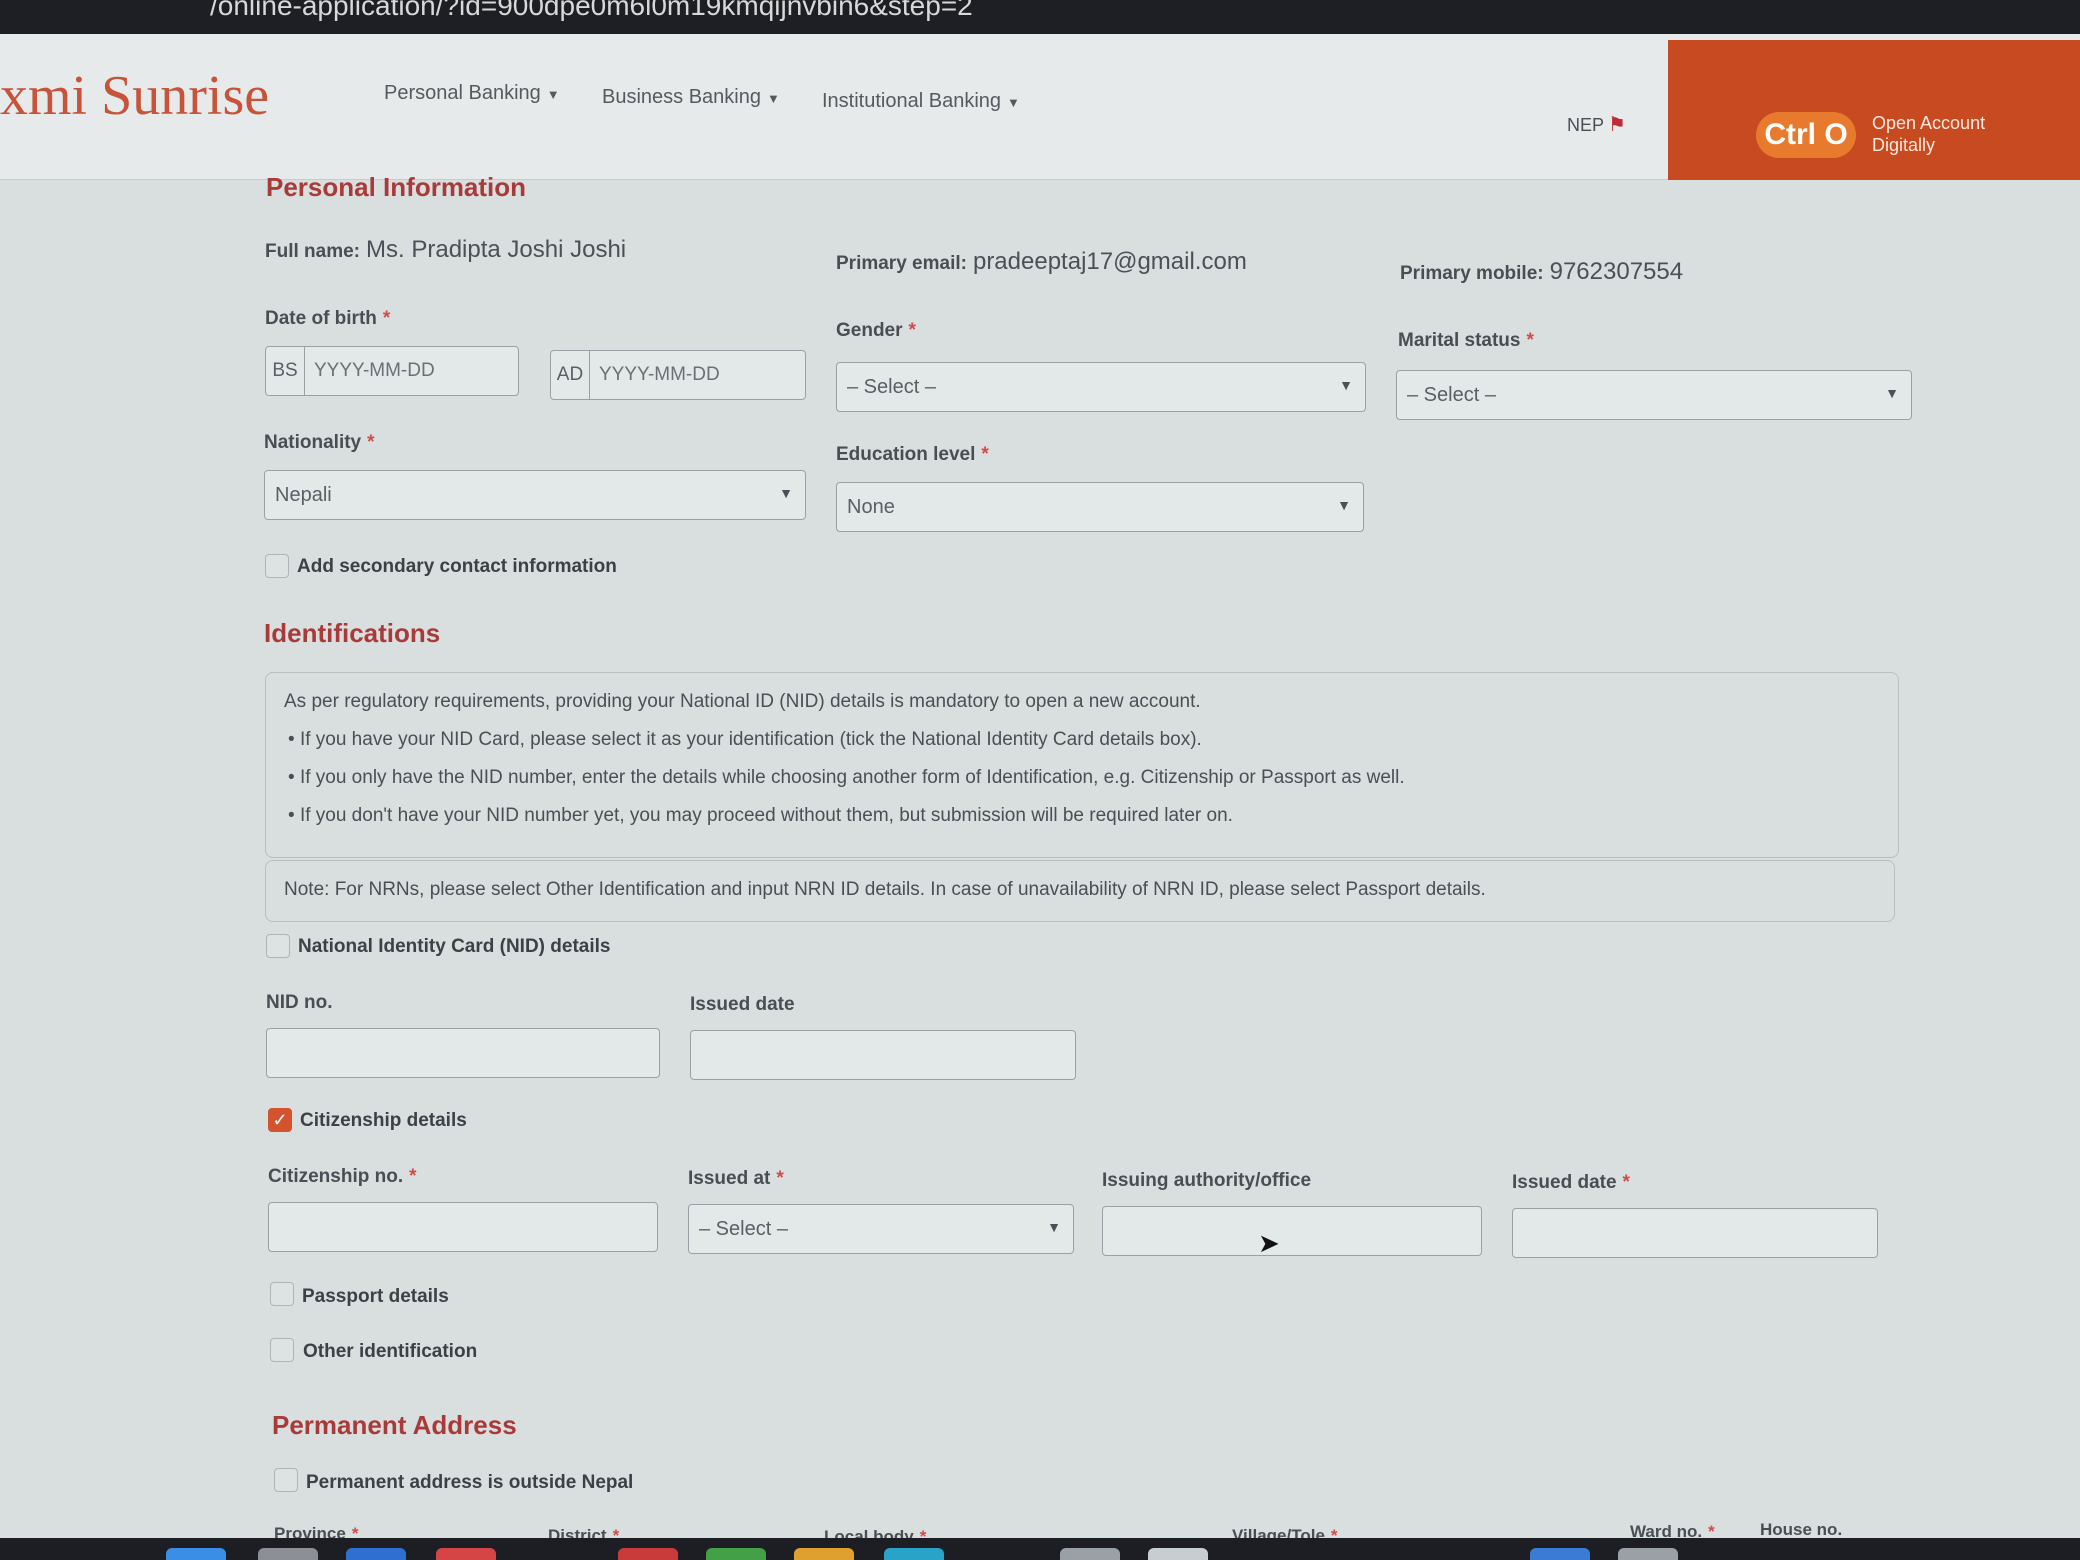 This screenshot has width=2080, height=1560. I want to click on nationality-label: Nationality *, so click(319, 442).